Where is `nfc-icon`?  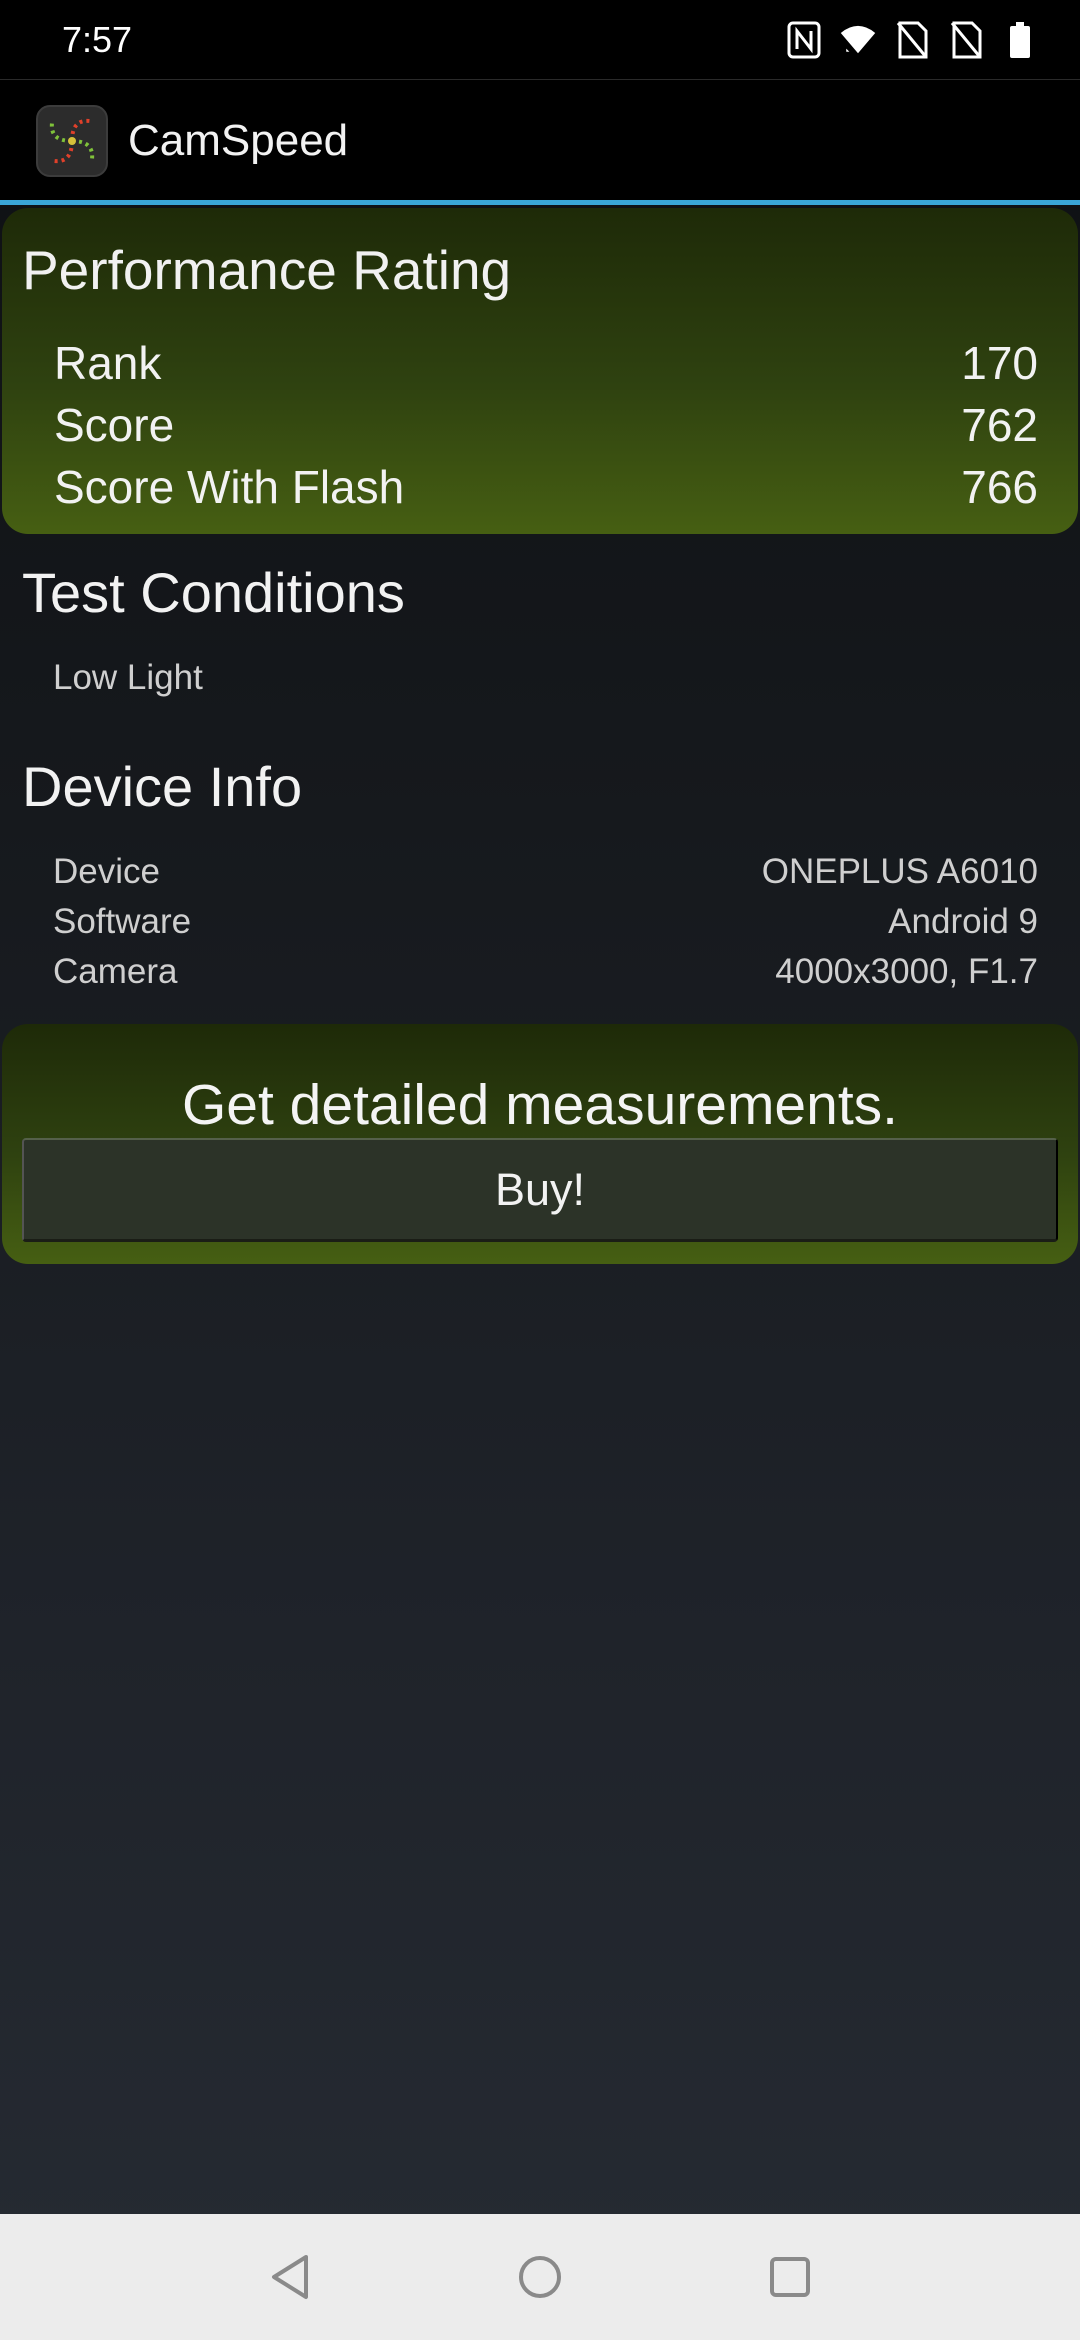 nfc-icon is located at coordinates (804, 40).